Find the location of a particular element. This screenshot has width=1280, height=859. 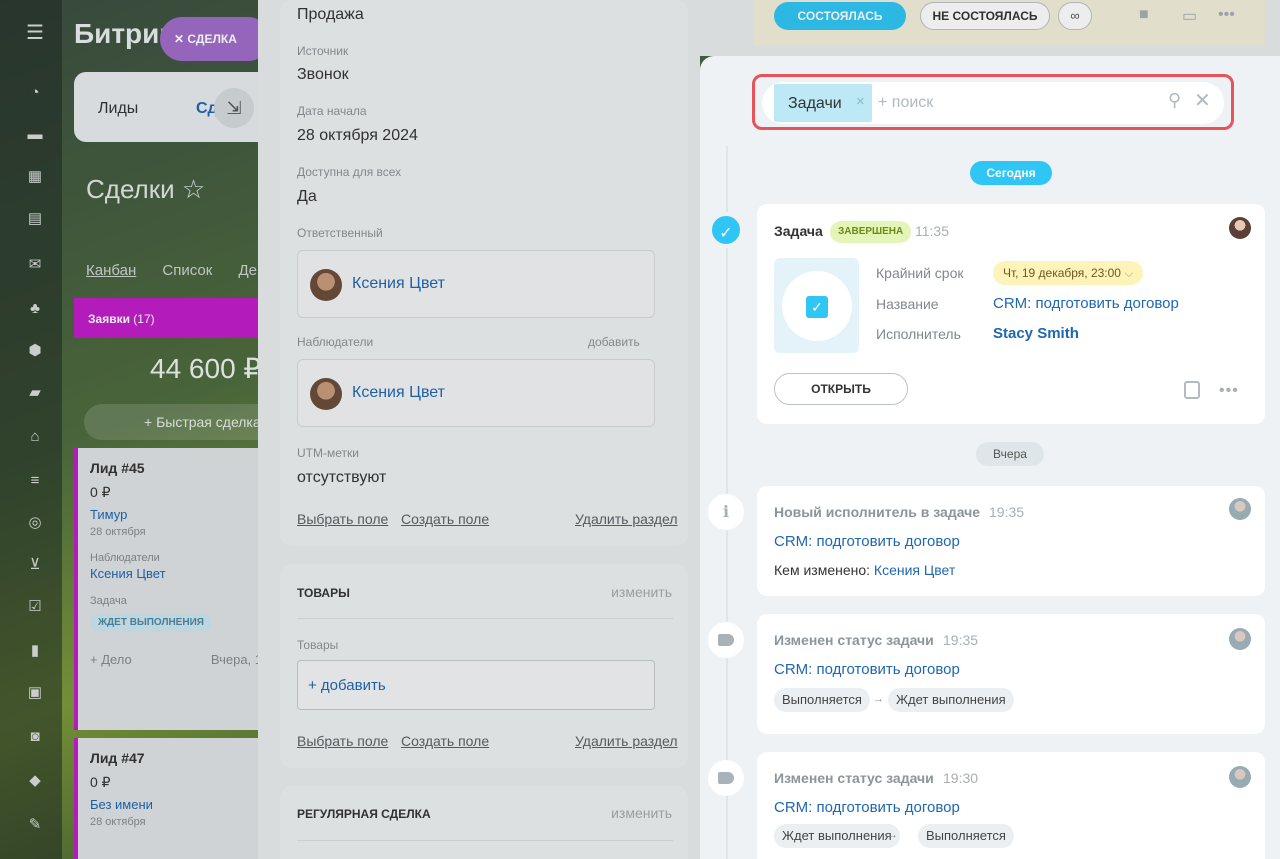

task-tile: ✓ is located at coordinates (816, 305).